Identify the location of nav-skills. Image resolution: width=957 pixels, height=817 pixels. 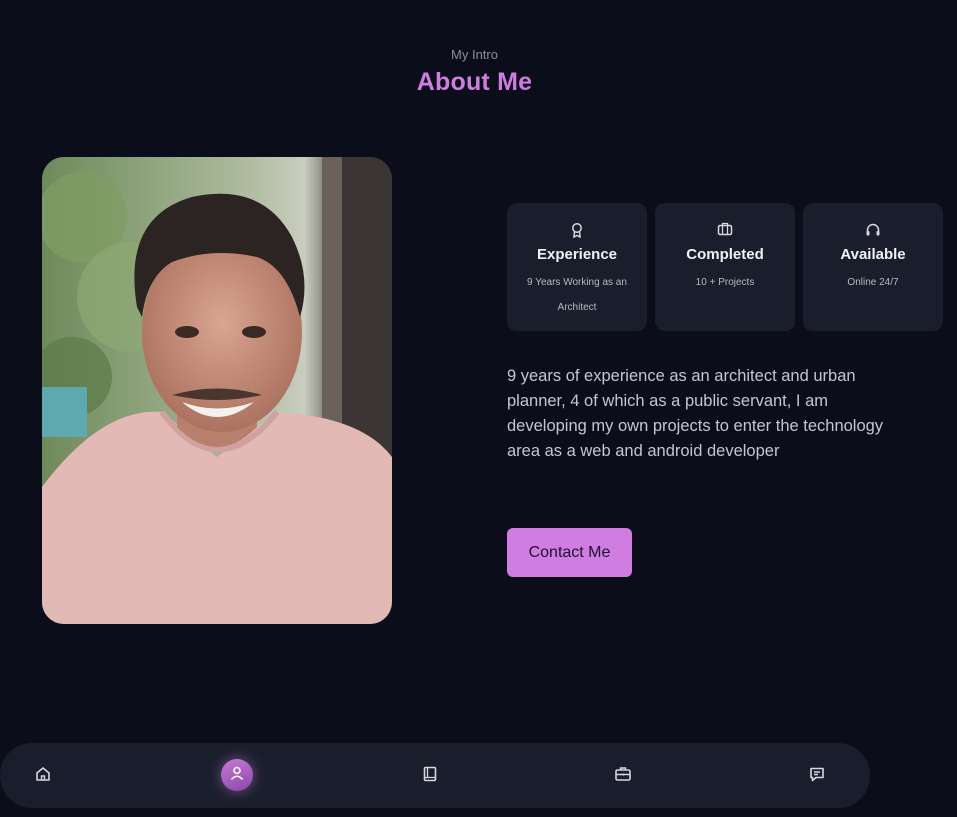
(430, 776).